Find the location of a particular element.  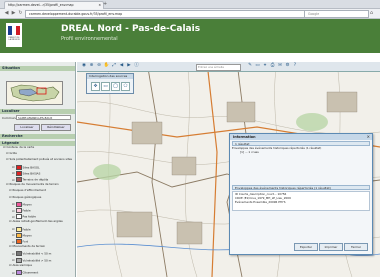

map-tool-icon: ◉ is located at coordinates (84, 66).